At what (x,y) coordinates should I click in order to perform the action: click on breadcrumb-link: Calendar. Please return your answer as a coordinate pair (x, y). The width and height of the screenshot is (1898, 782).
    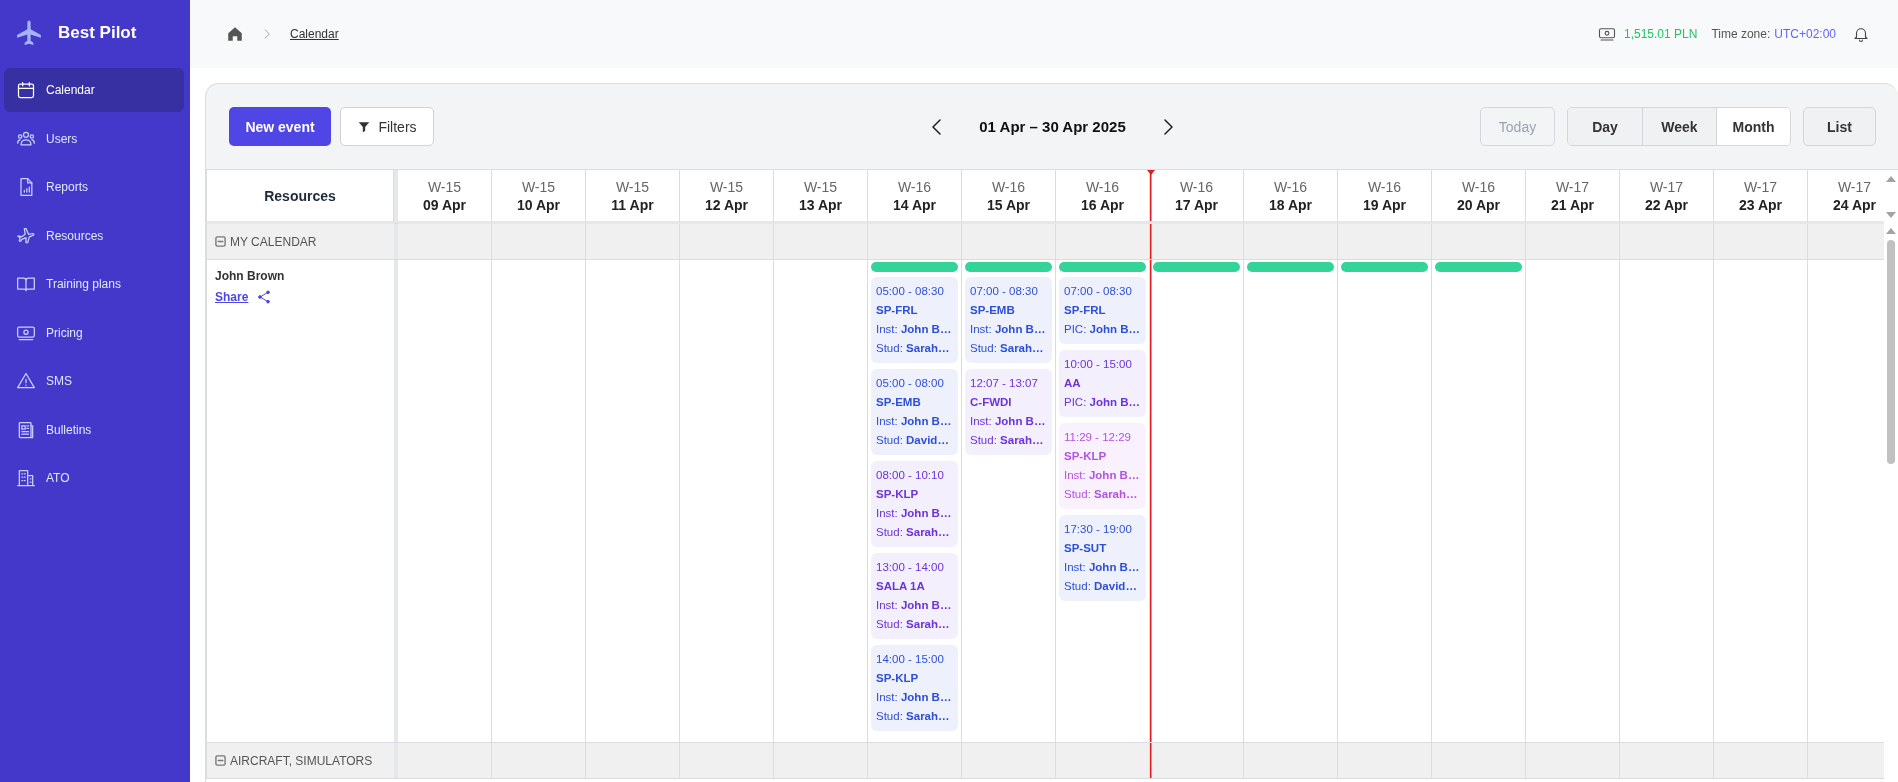
    Looking at the image, I should click on (314, 34).